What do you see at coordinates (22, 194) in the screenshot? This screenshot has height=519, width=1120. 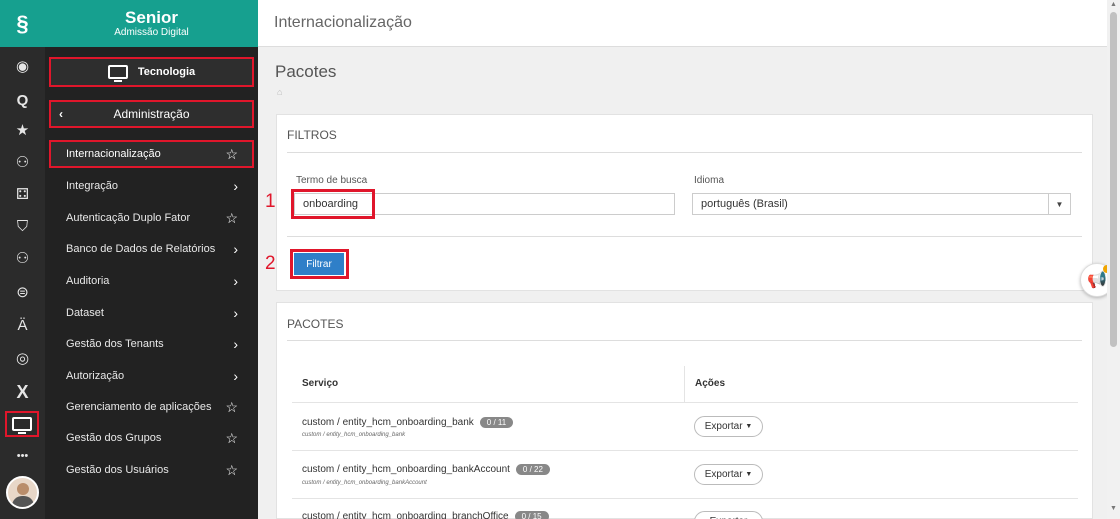 I see `team-icon: ⚃` at bounding box center [22, 194].